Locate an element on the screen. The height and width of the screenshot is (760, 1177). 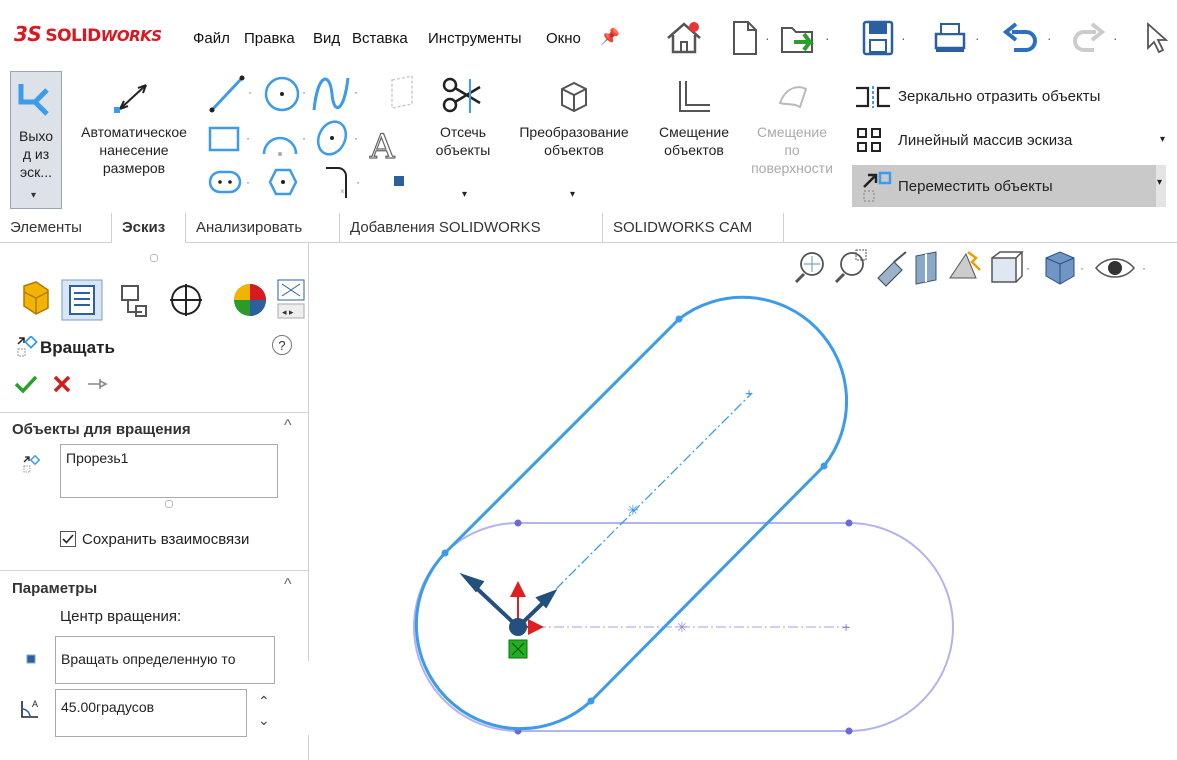
scissors-icon is located at coordinates (461, 95).